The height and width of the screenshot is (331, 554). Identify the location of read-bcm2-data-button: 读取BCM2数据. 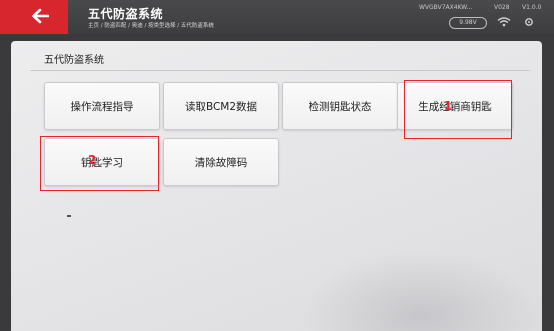
(221, 106).